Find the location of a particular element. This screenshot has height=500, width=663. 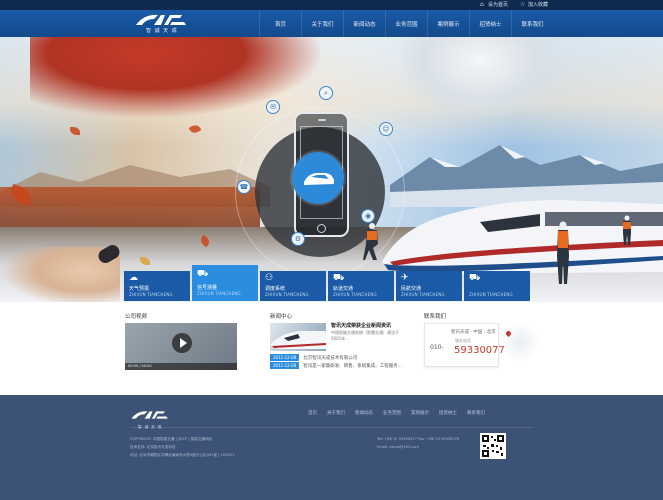

phone-speaker is located at coordinates (322, 120).